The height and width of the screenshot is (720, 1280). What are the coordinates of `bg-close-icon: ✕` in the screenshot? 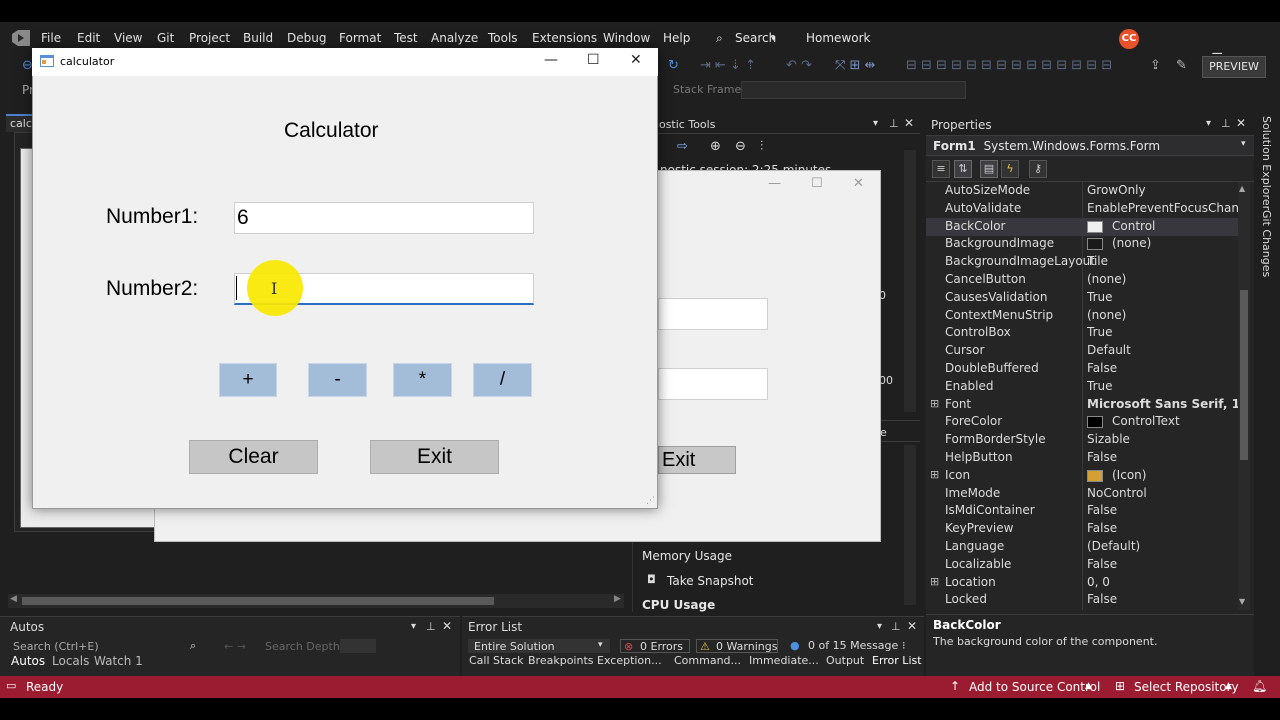 It's located at (858, 183).